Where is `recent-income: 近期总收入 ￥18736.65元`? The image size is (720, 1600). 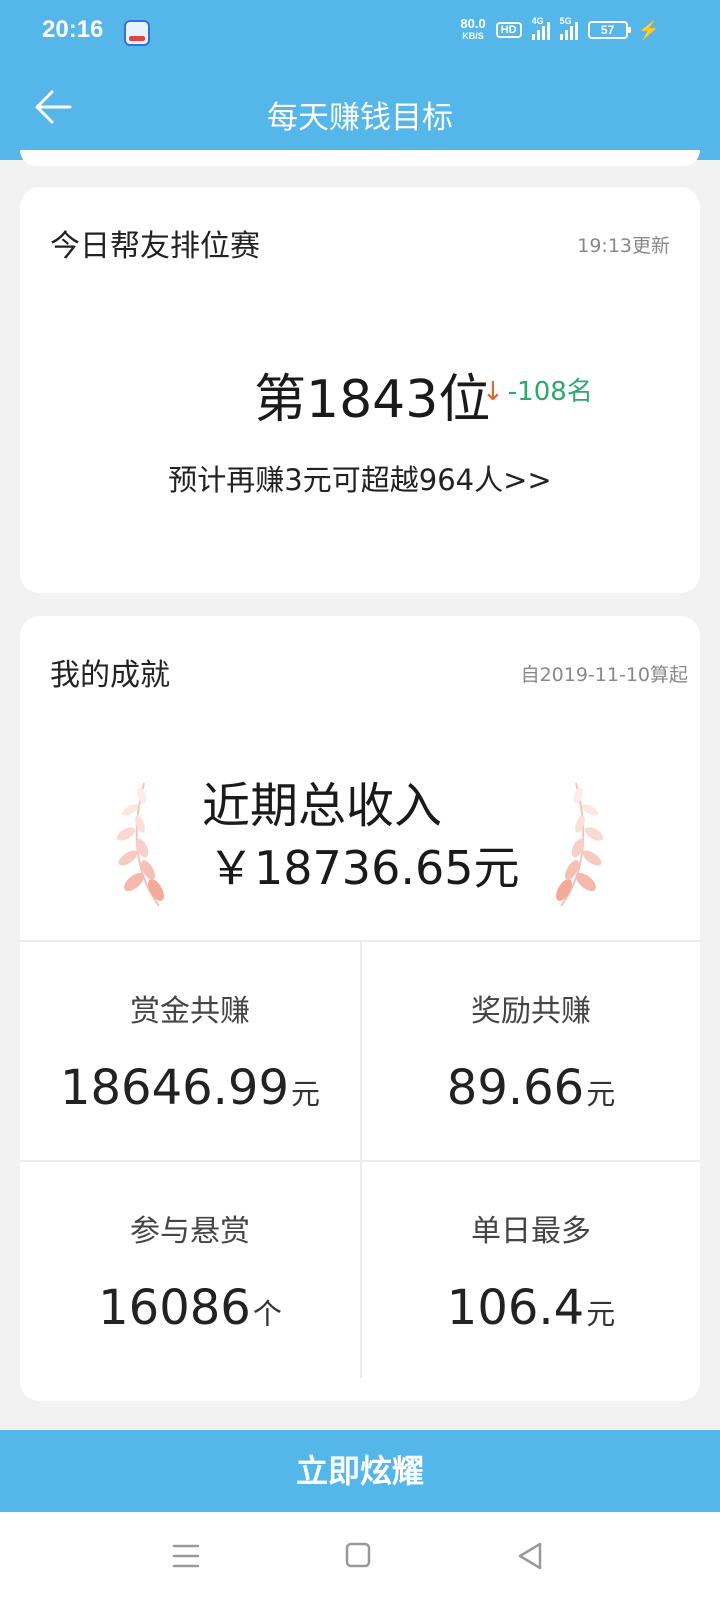
recent-income: 近期总收入 ￥18736.65元 is located at coordinates (360, 831).